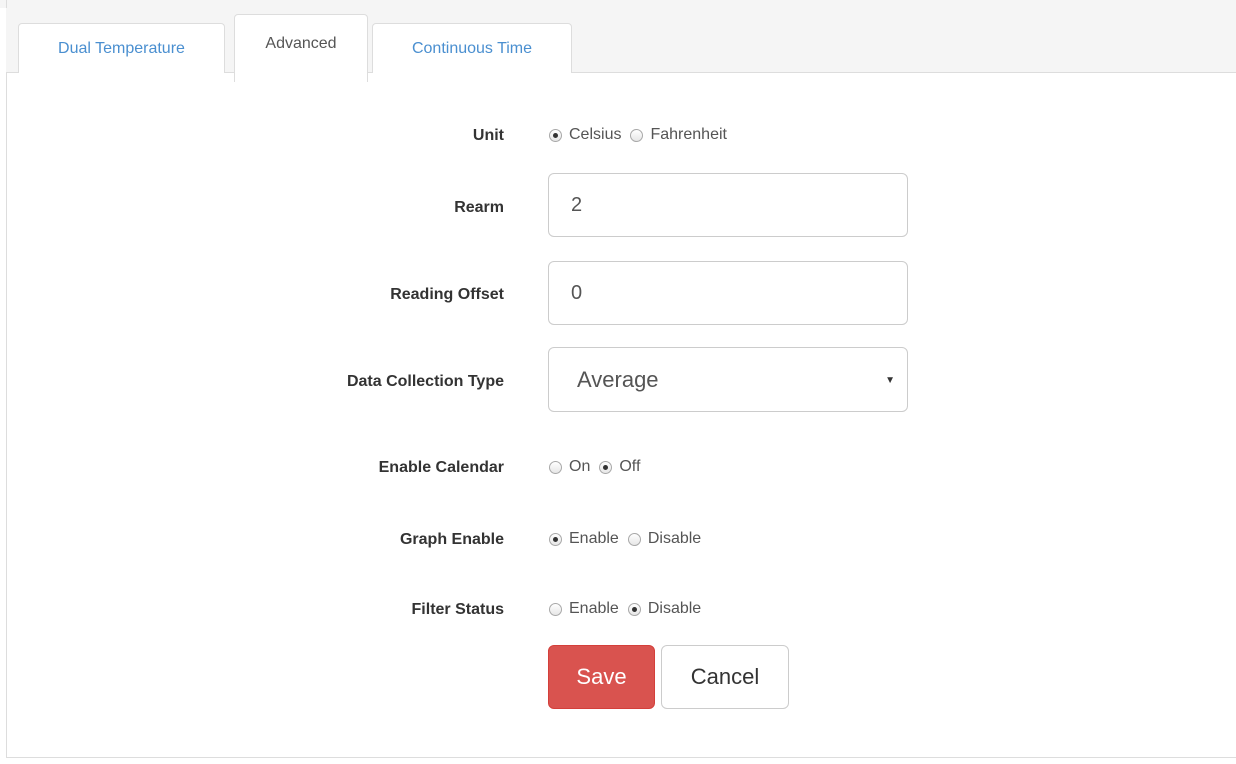 This screenshot has height=764, width=1236. What do you see at coordinates (451, 539) in the screenshot?
I see `graph-enable-label: Graph Enable` at bounding box center [451, 539].